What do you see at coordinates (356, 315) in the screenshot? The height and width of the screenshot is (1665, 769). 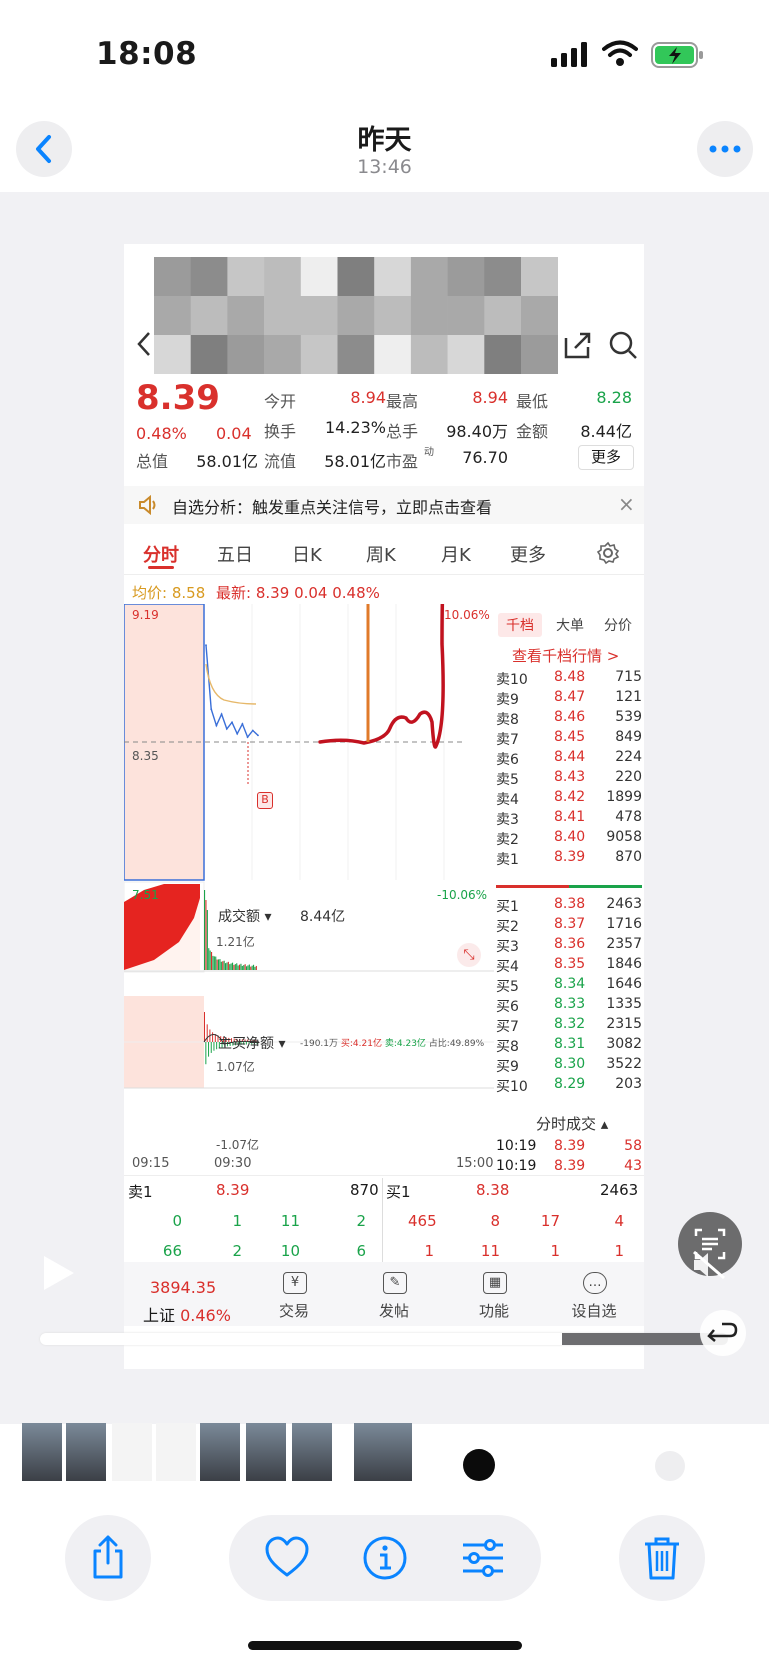 I see `pixelated-title` at bounding box center [356, 315].